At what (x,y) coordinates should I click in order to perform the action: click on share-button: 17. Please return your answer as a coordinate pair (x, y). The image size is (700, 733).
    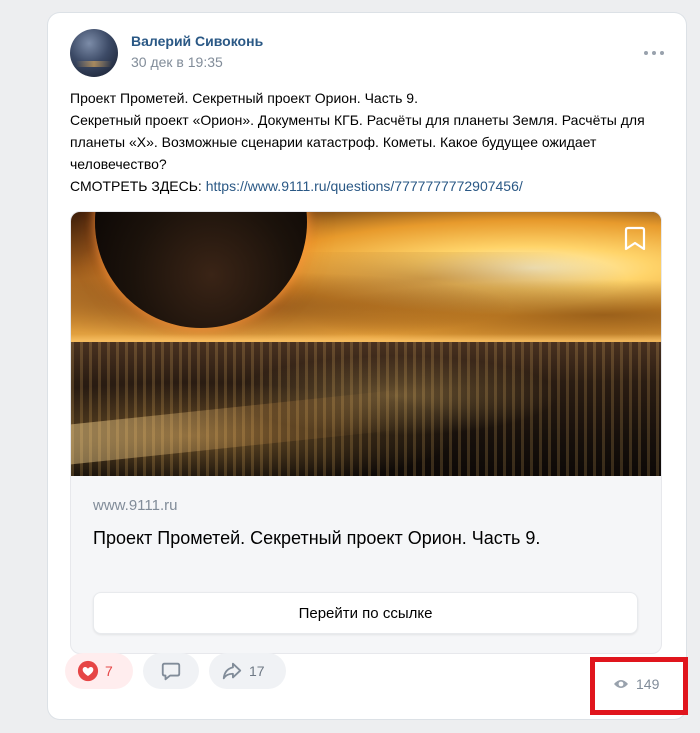
    Looking at the image, I should click on (247, 671).